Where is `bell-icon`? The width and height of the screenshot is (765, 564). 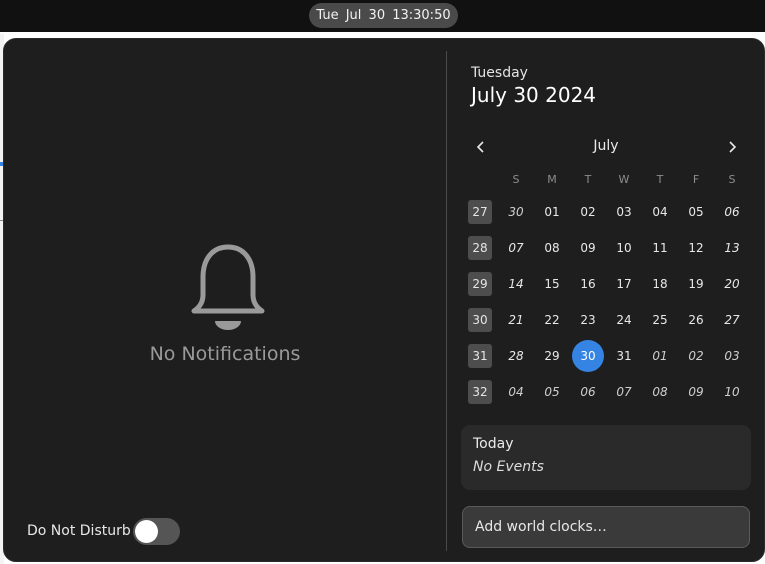
bell-icon is located at coordinates (228, 287).